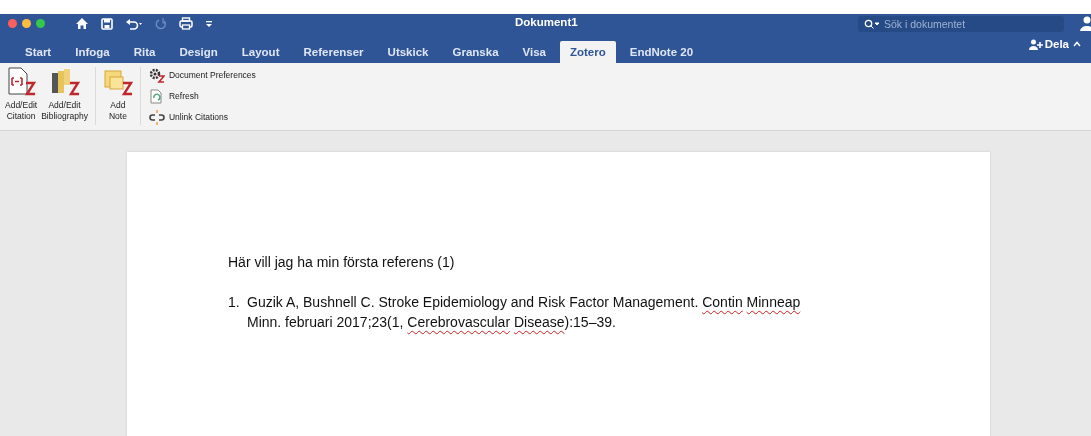 The height and width of the screenshot is (436, 1091). Describe the element at coordinates (156, 96) in the screenshot. I see `refresh-icon` at that location.